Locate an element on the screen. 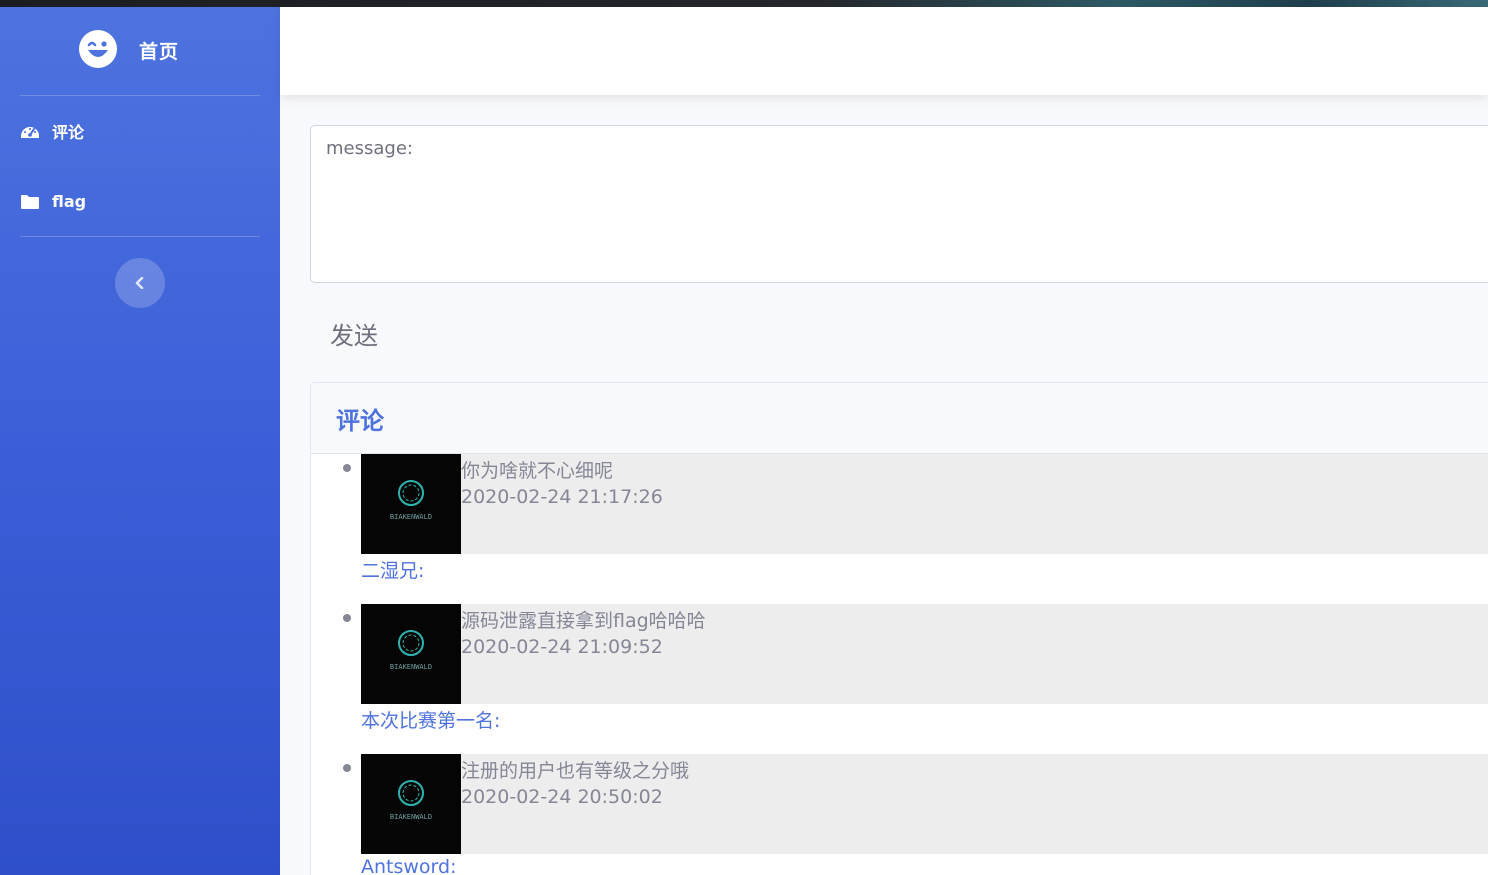  comment-time: 2020-02-24 21:17:26 is located at coordinates (562, 497).